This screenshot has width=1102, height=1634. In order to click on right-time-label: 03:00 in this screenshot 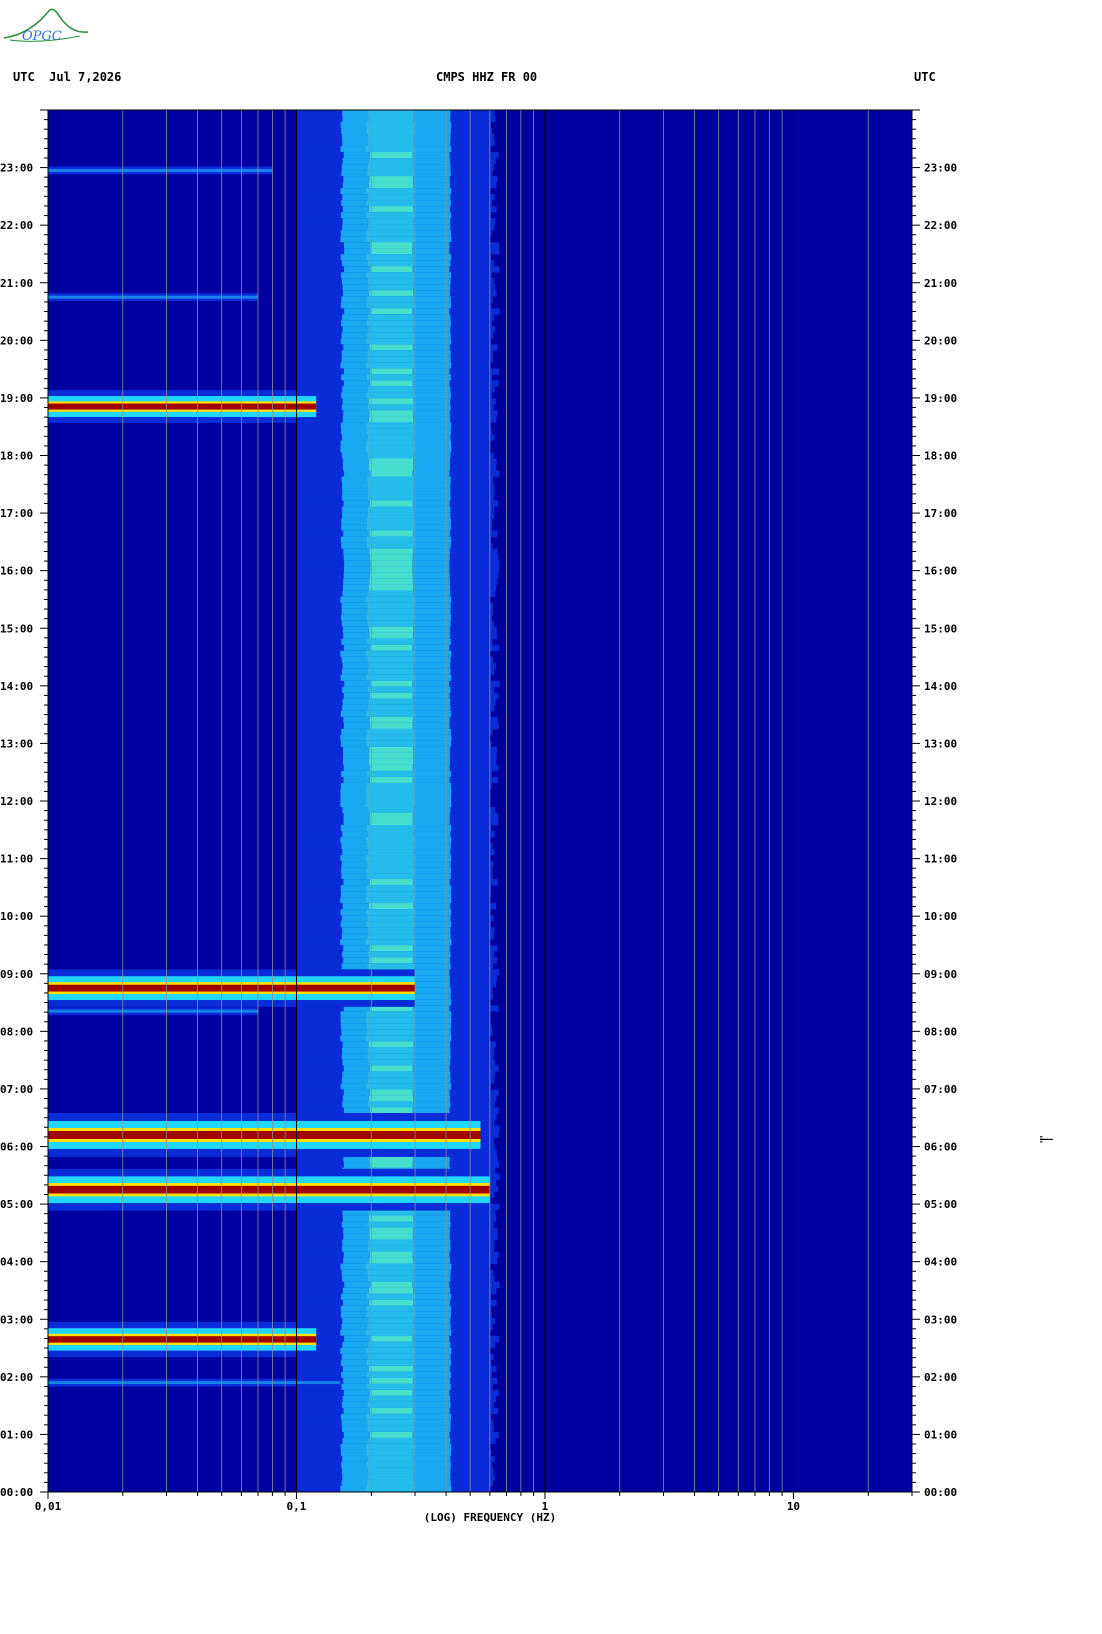, I will do `click(940, 1319)`.